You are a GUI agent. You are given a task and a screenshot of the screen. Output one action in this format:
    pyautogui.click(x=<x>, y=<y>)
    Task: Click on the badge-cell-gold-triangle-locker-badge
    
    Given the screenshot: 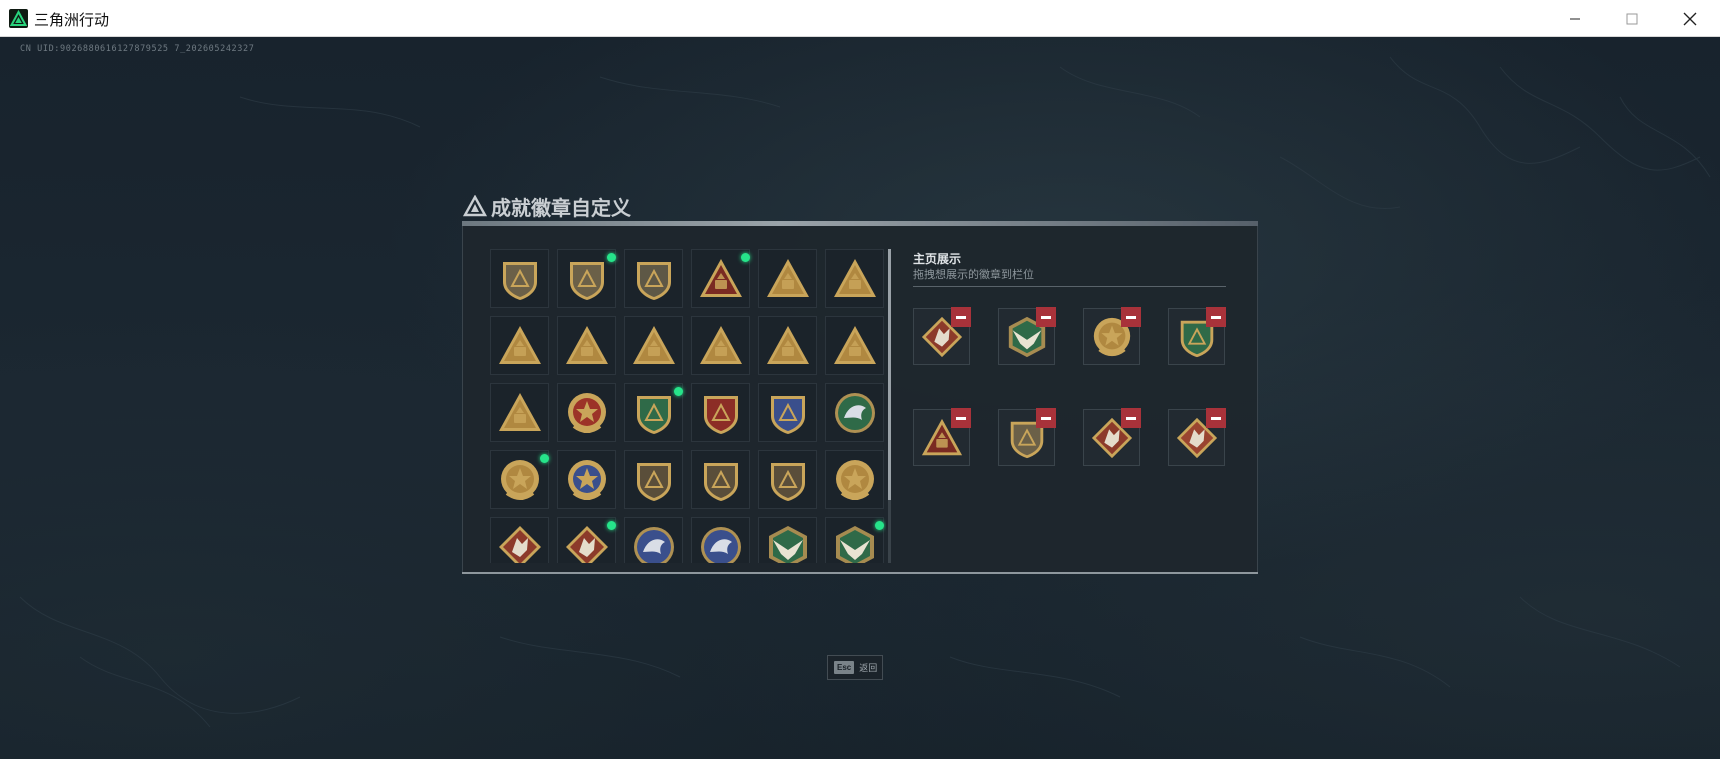 What is the action you would take?
    pyautogui.click(x=586, y=345)
    